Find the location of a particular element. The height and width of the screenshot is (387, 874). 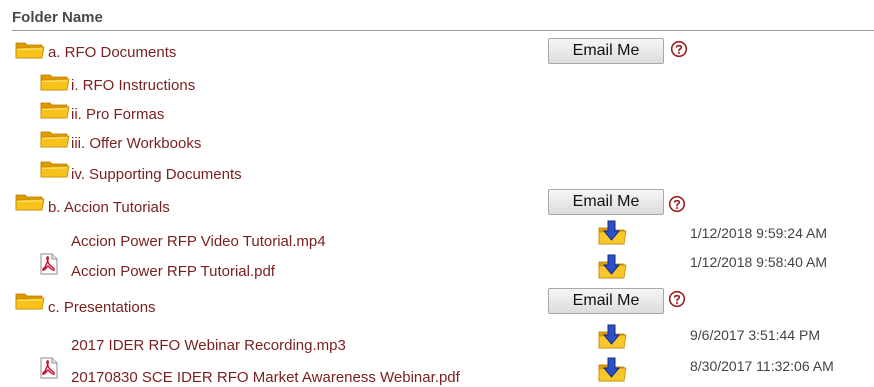

subfolder-link-rfo-instructions: i. RFO Instructions is located at coordinates (133, 85).